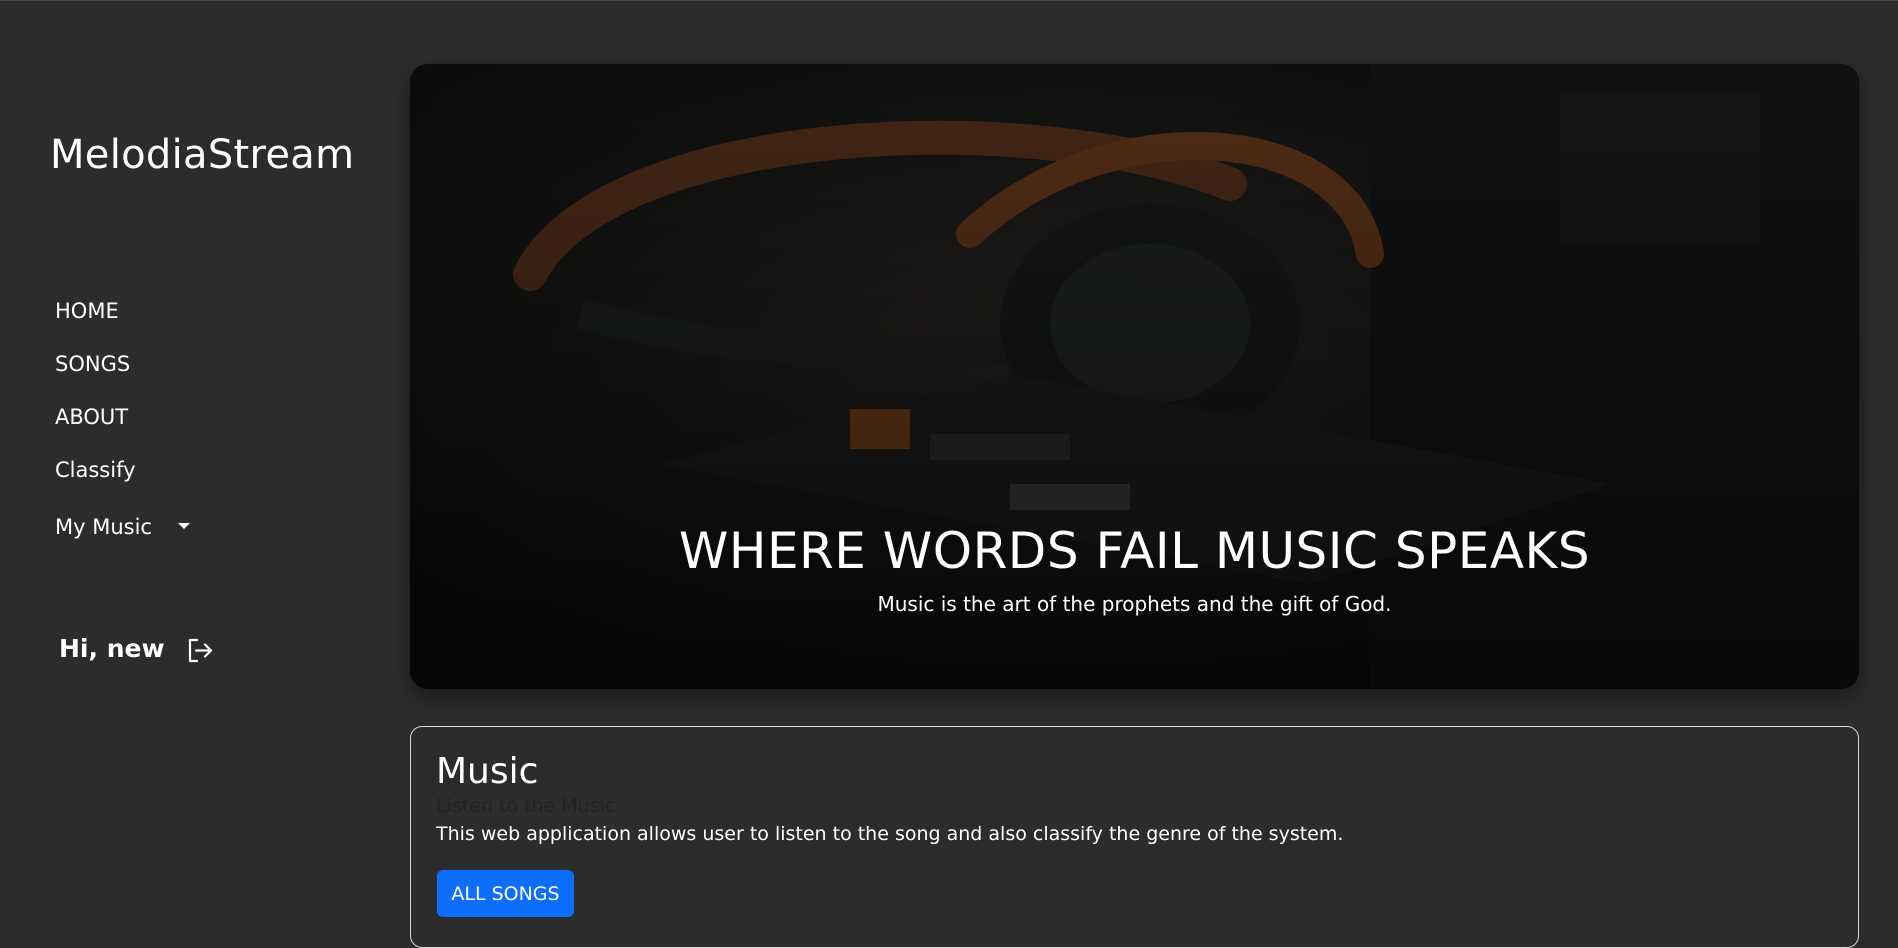 The height and width of the screenshot is (948, 1898). What do you see at coordinates (103, 527) in the screenshot?
I see `nav-item-my-music-label: My Music` at bounding box center [103, 527].